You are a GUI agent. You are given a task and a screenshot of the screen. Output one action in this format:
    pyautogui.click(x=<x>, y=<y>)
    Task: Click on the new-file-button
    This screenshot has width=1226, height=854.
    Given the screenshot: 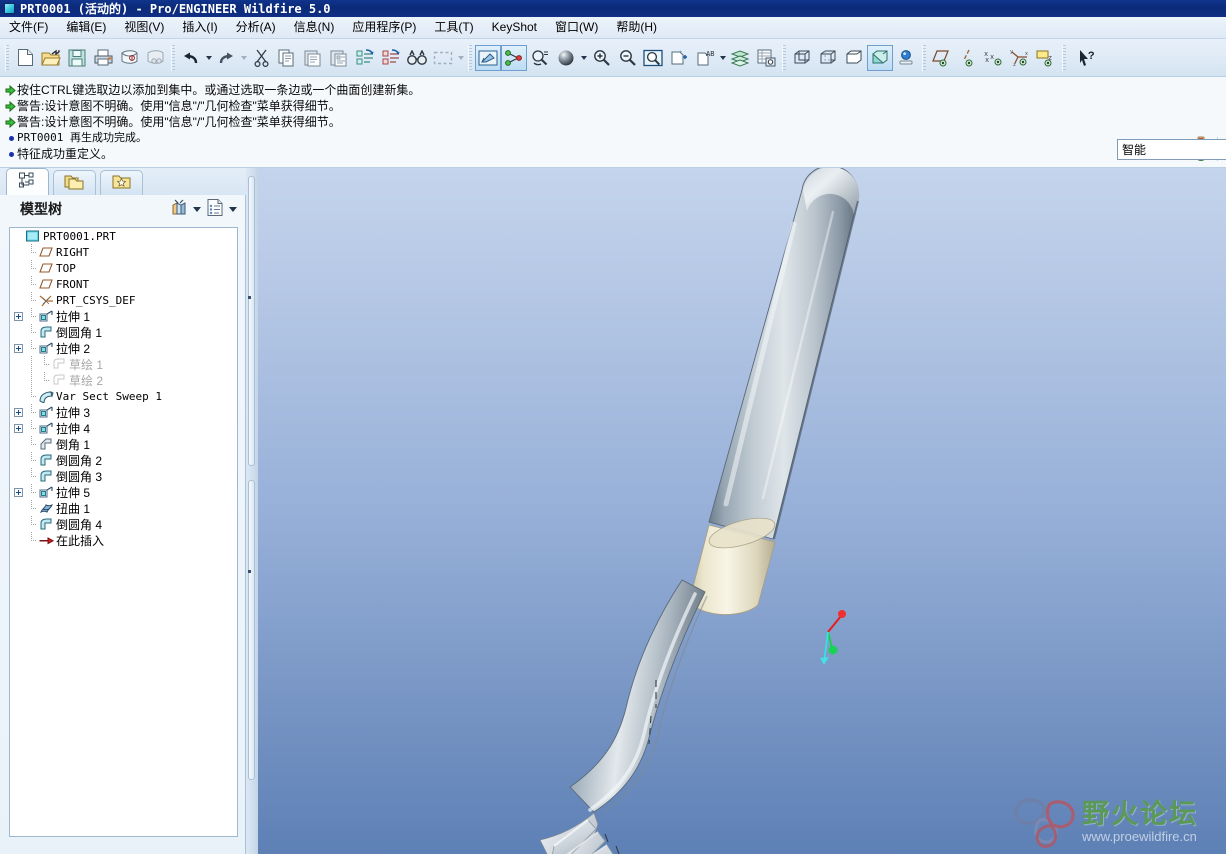 What is the action you would take?
    pyautogui.click(x=25, y=58)
    